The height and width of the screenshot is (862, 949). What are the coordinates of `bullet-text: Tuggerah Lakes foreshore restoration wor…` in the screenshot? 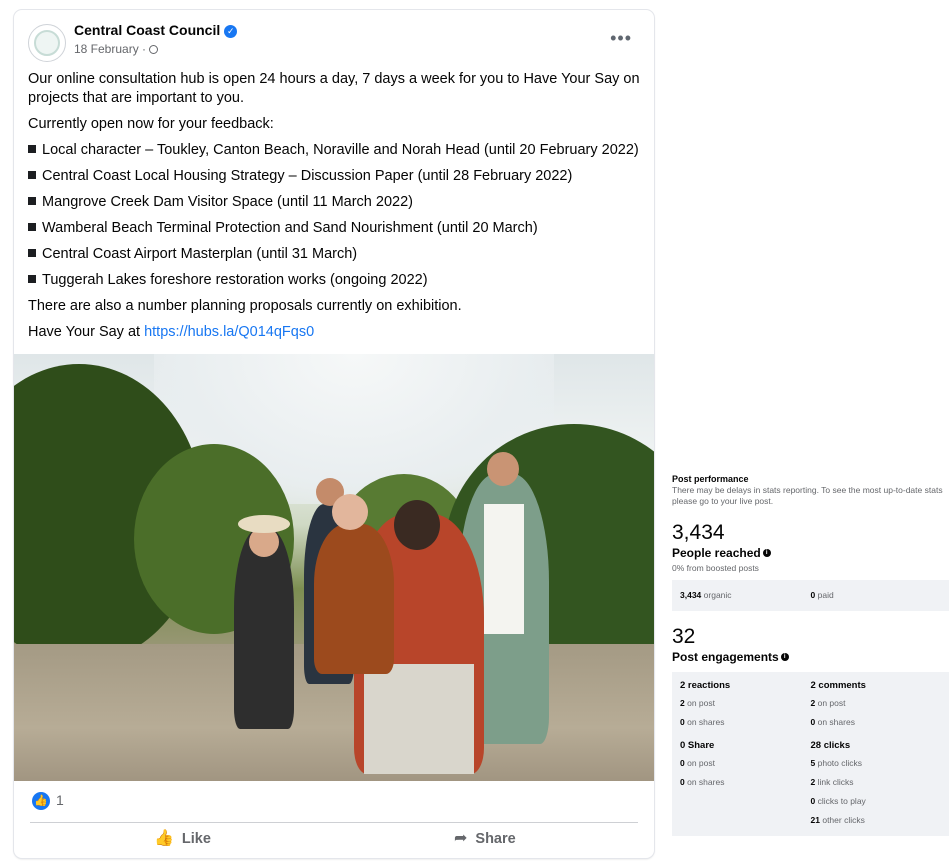 It's located at (235, 280).